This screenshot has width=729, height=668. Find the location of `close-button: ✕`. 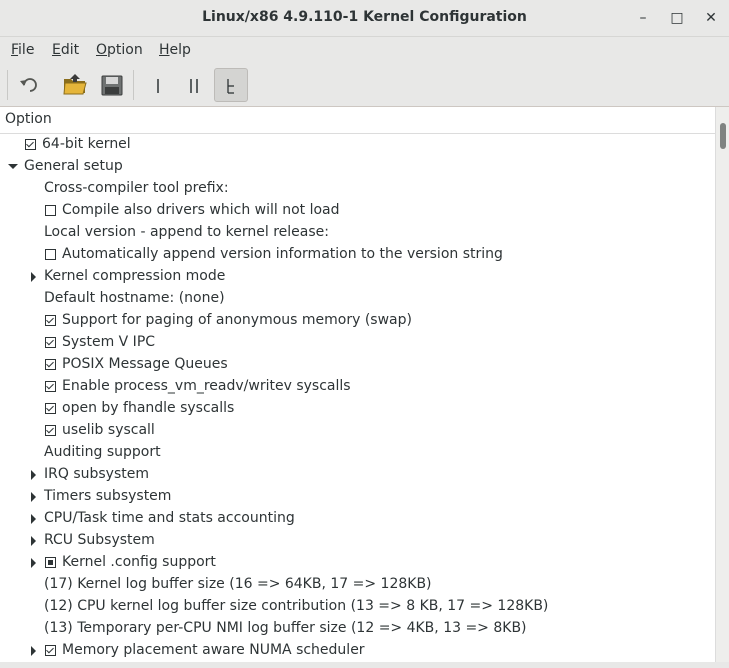

close-button: ✕ is located at coordinates (711, 18).